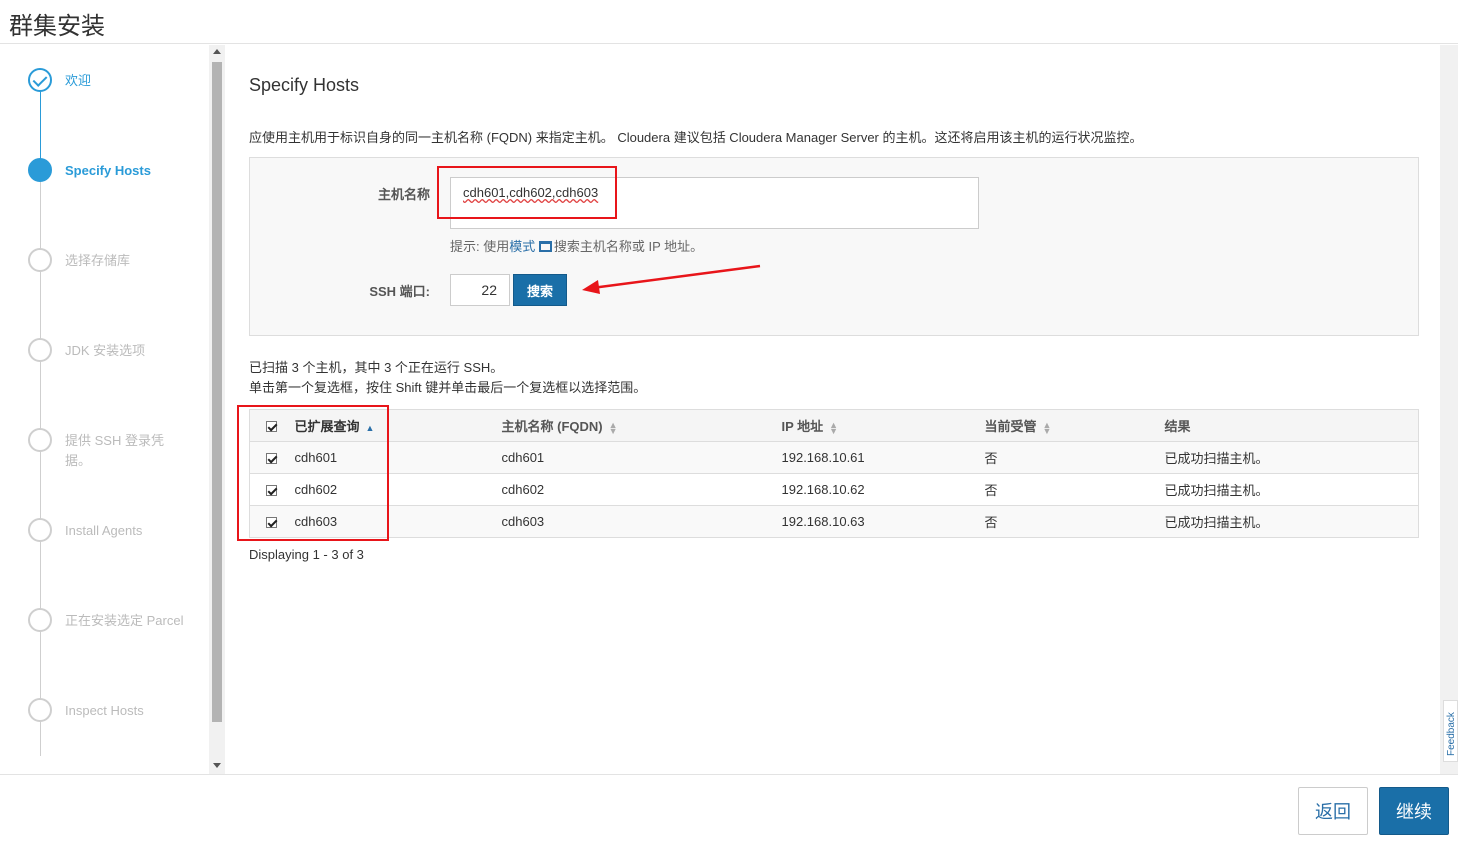 The height and width of the screenshot is (844, 1458). I want to click on table-row: cdh602 cdh602 192.168.10.62 否 已成功扫描主机。, so click(834, 489).